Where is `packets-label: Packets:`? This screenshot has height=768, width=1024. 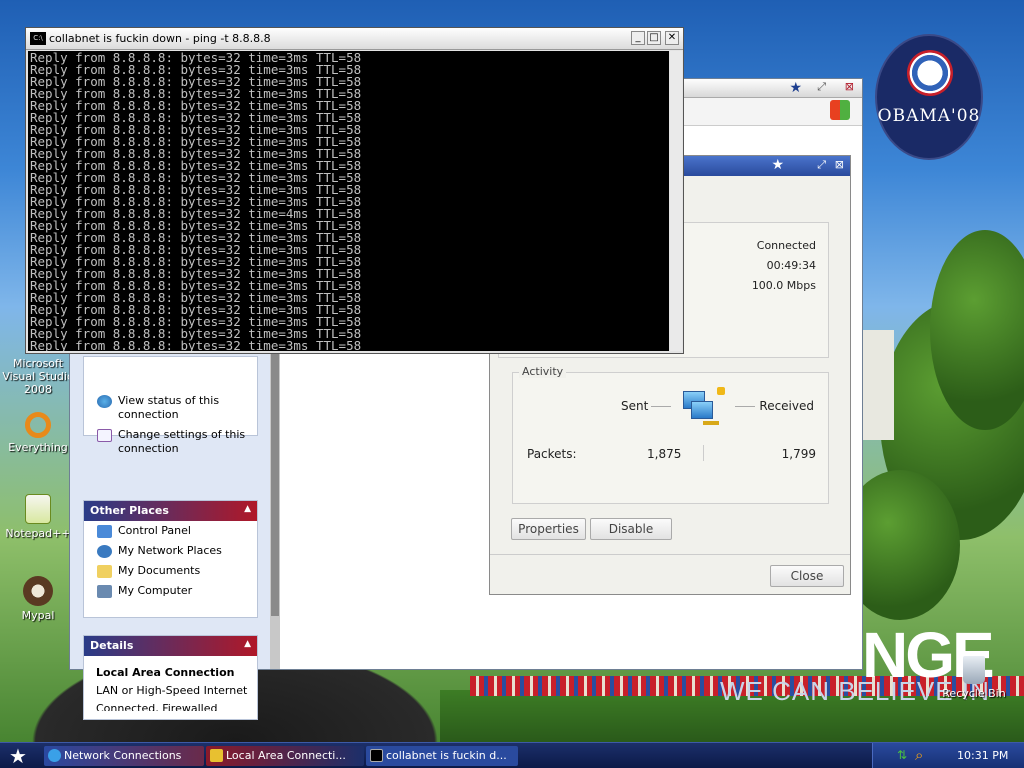 packets-label: Packets: is located at coordinates (552, 454).